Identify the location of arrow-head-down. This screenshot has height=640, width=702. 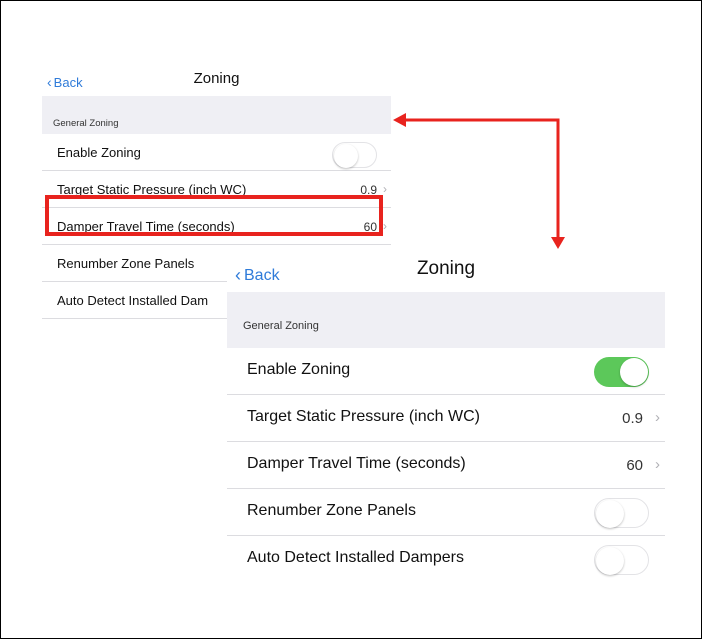
(558, 243).